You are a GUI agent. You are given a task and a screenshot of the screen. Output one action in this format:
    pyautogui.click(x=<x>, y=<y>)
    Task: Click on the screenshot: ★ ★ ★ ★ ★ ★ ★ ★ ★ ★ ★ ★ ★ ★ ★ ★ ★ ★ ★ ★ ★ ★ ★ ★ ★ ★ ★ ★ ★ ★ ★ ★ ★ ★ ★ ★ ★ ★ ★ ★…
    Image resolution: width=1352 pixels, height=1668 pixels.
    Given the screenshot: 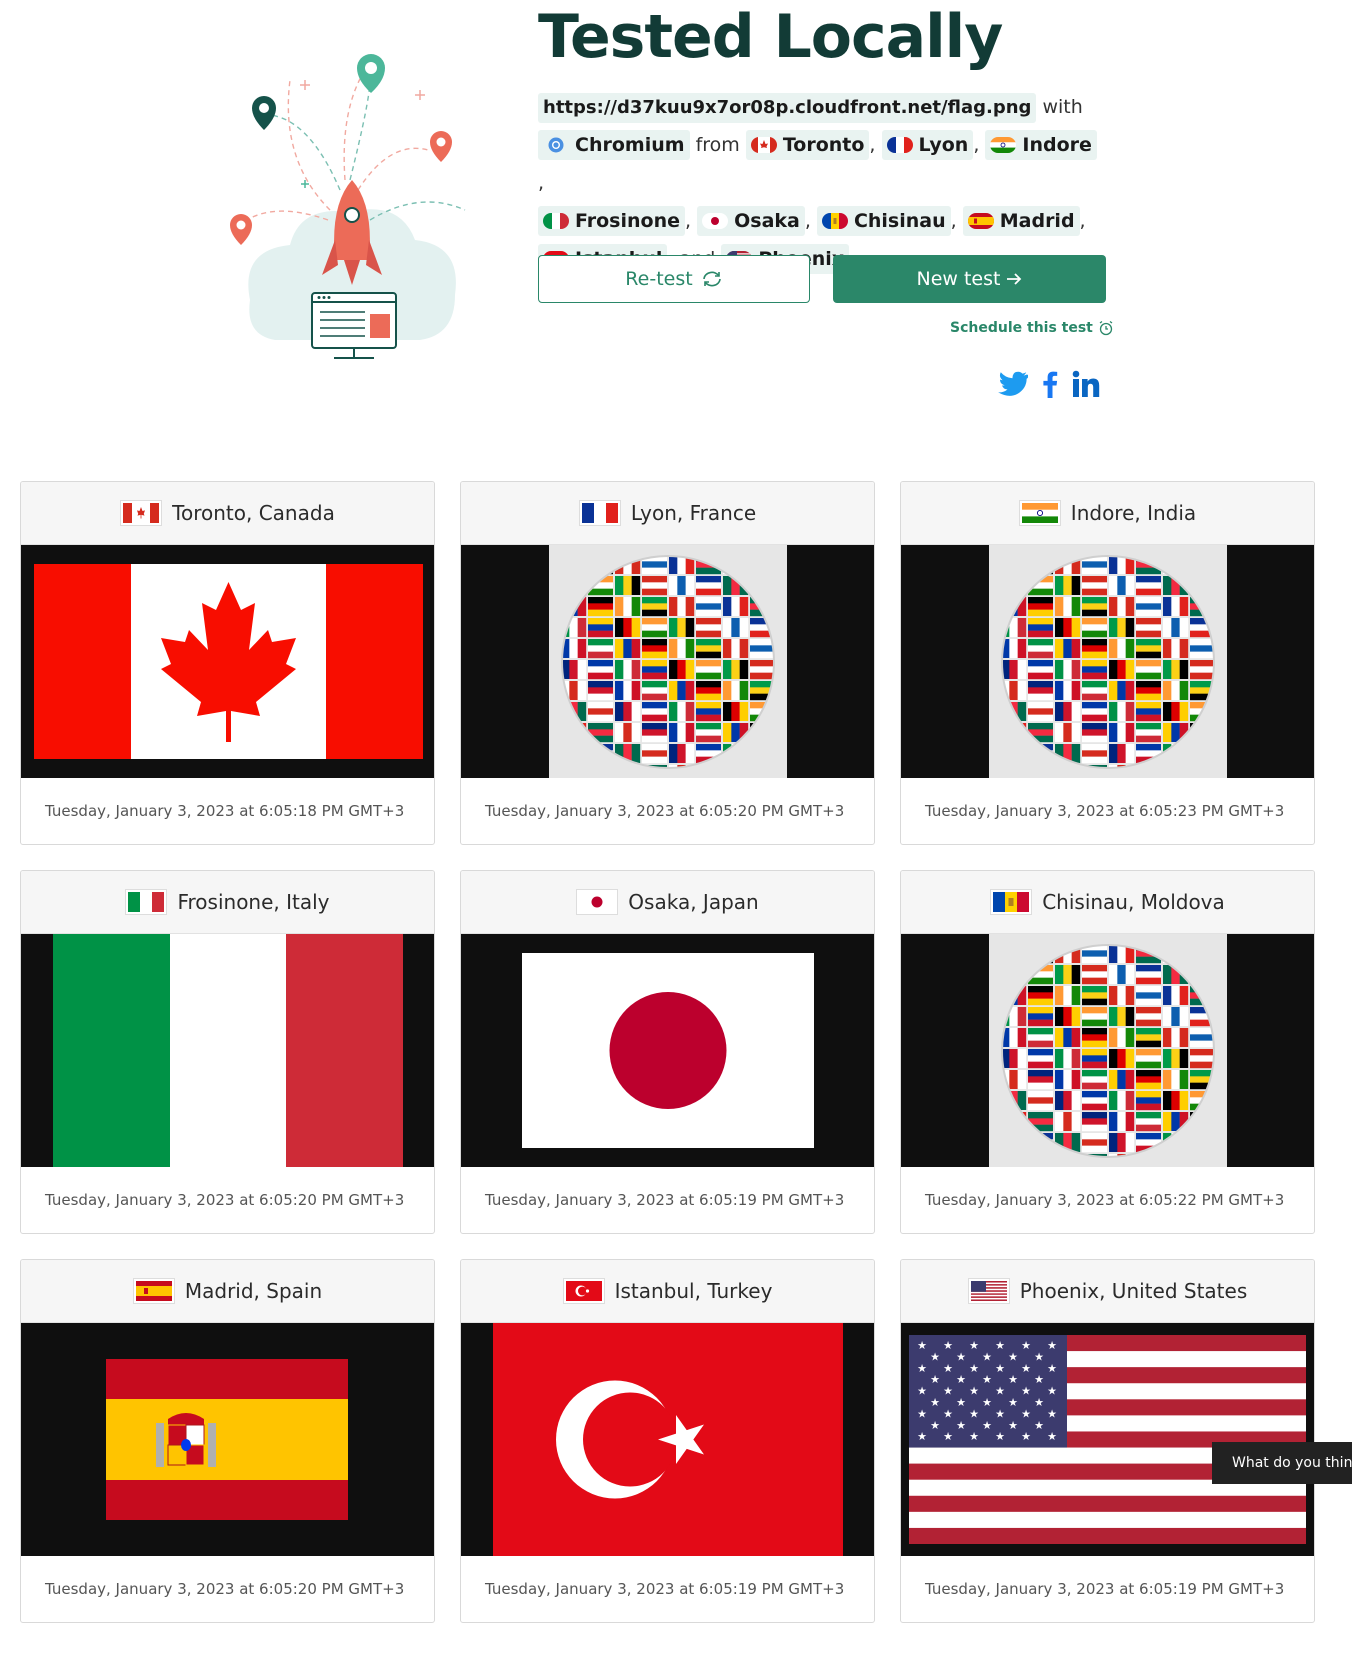 What is the action you would take?
    pyautogui.click(x=1107, y=1439)
    